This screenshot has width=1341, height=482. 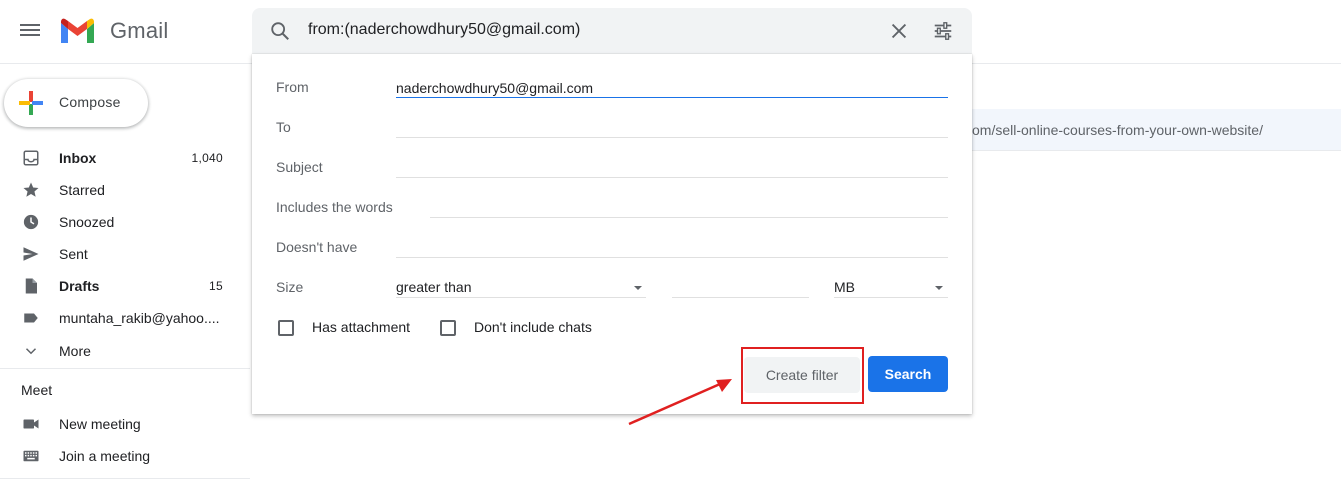 I want to click on close-icon, so click(x=899, y=31).